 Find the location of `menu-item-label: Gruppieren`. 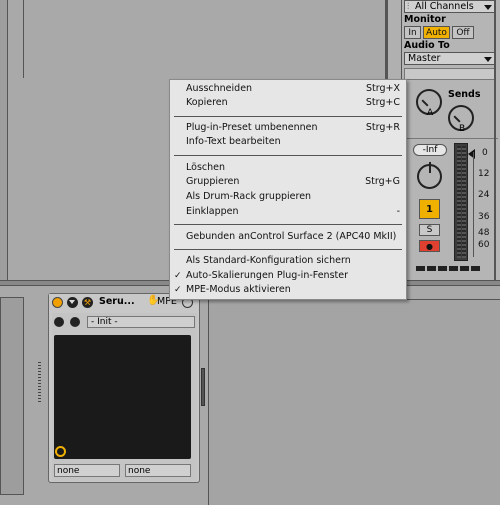

menu-item-label: Gruppieren is located at coordinates (213, 181).